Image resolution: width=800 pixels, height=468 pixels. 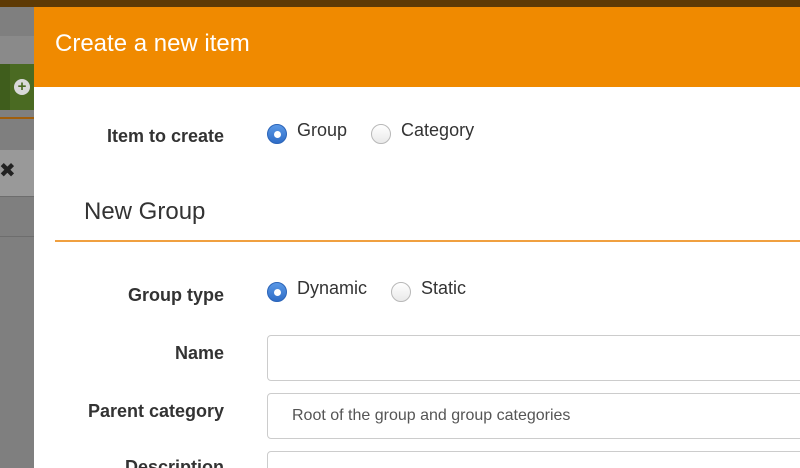 What do you see at coordinates (5, 87) in the screenshot?
I see `background-toolbar-edge` at bounding box center [5, 87].